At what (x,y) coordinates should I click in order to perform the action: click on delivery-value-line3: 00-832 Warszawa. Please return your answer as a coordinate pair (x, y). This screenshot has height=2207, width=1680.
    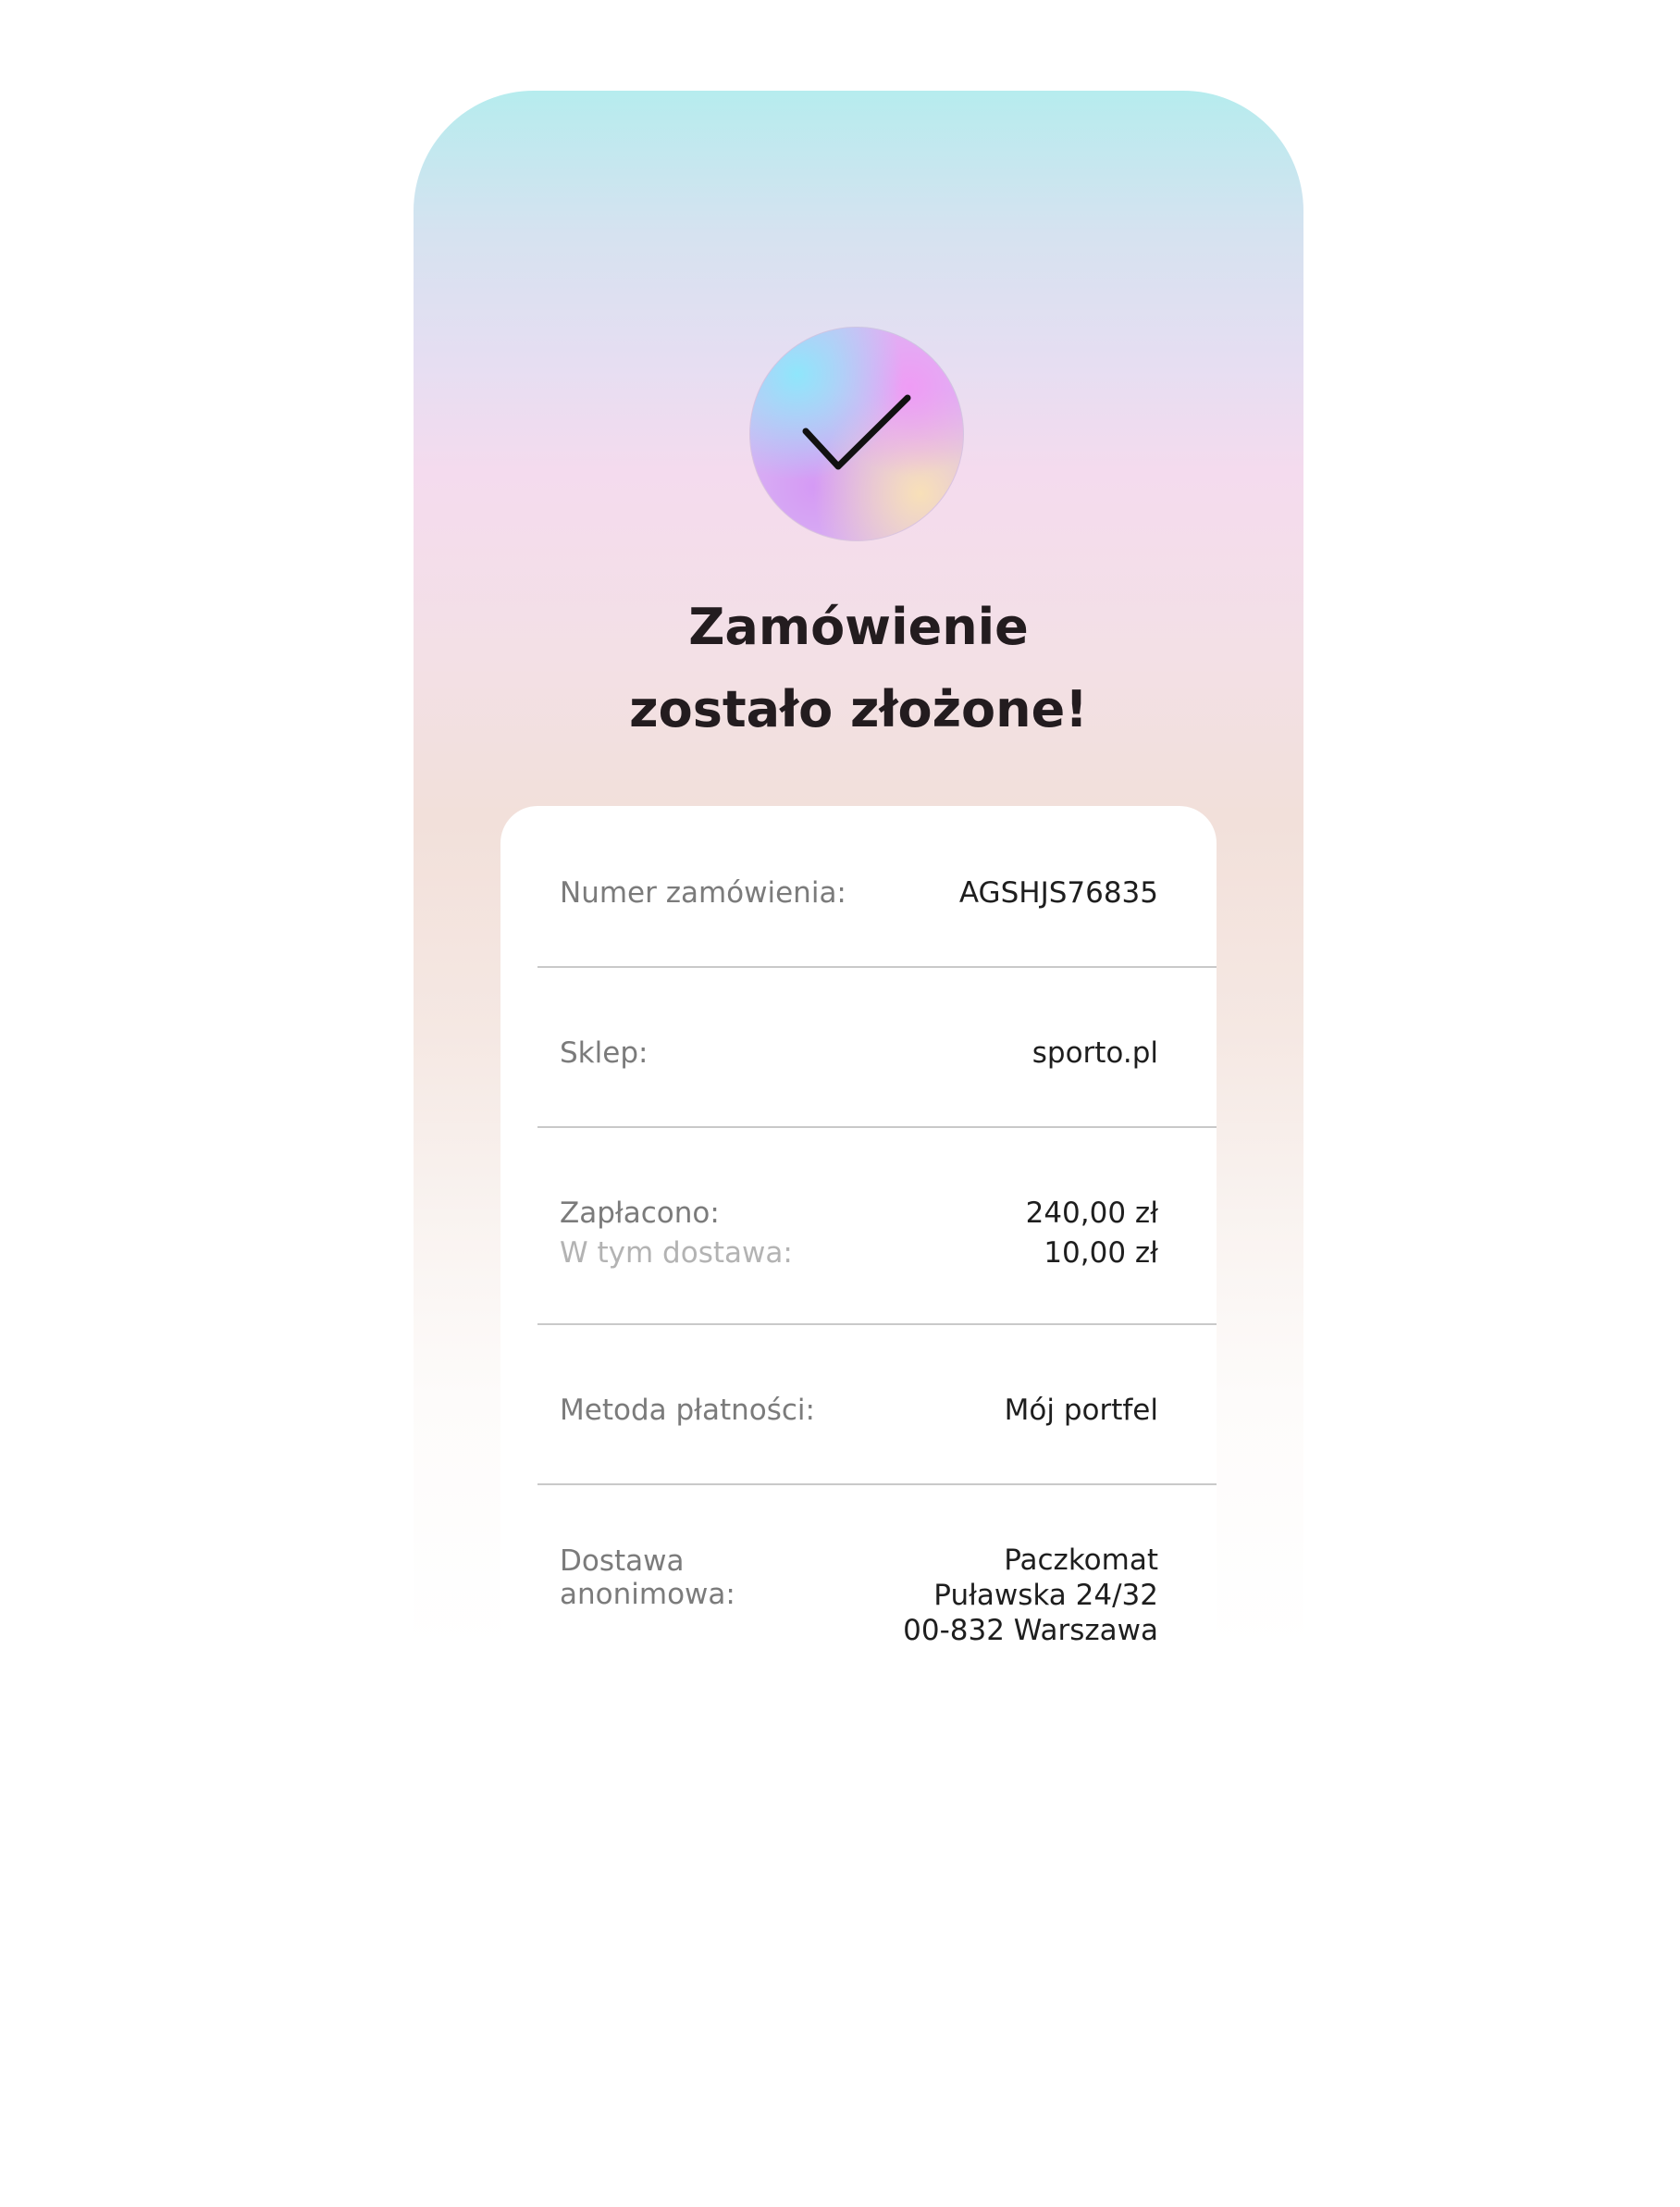
    Looking at the image, I should click on (1030, 1631).